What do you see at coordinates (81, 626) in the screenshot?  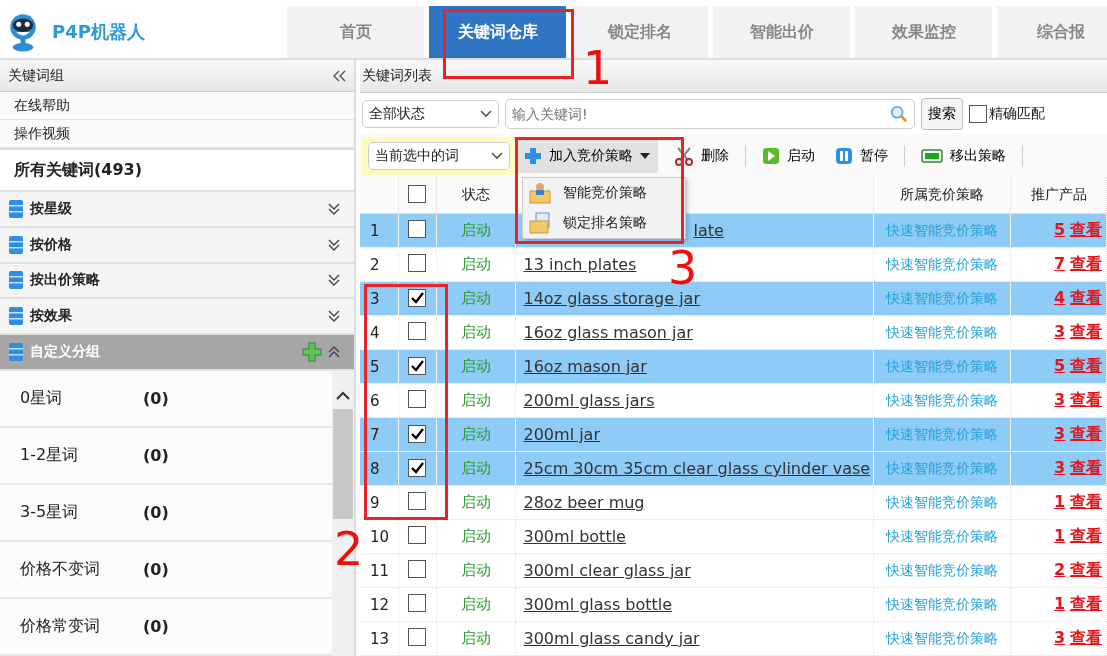 I see `group-item: 价格常变词` at bounding box center [81, 626].